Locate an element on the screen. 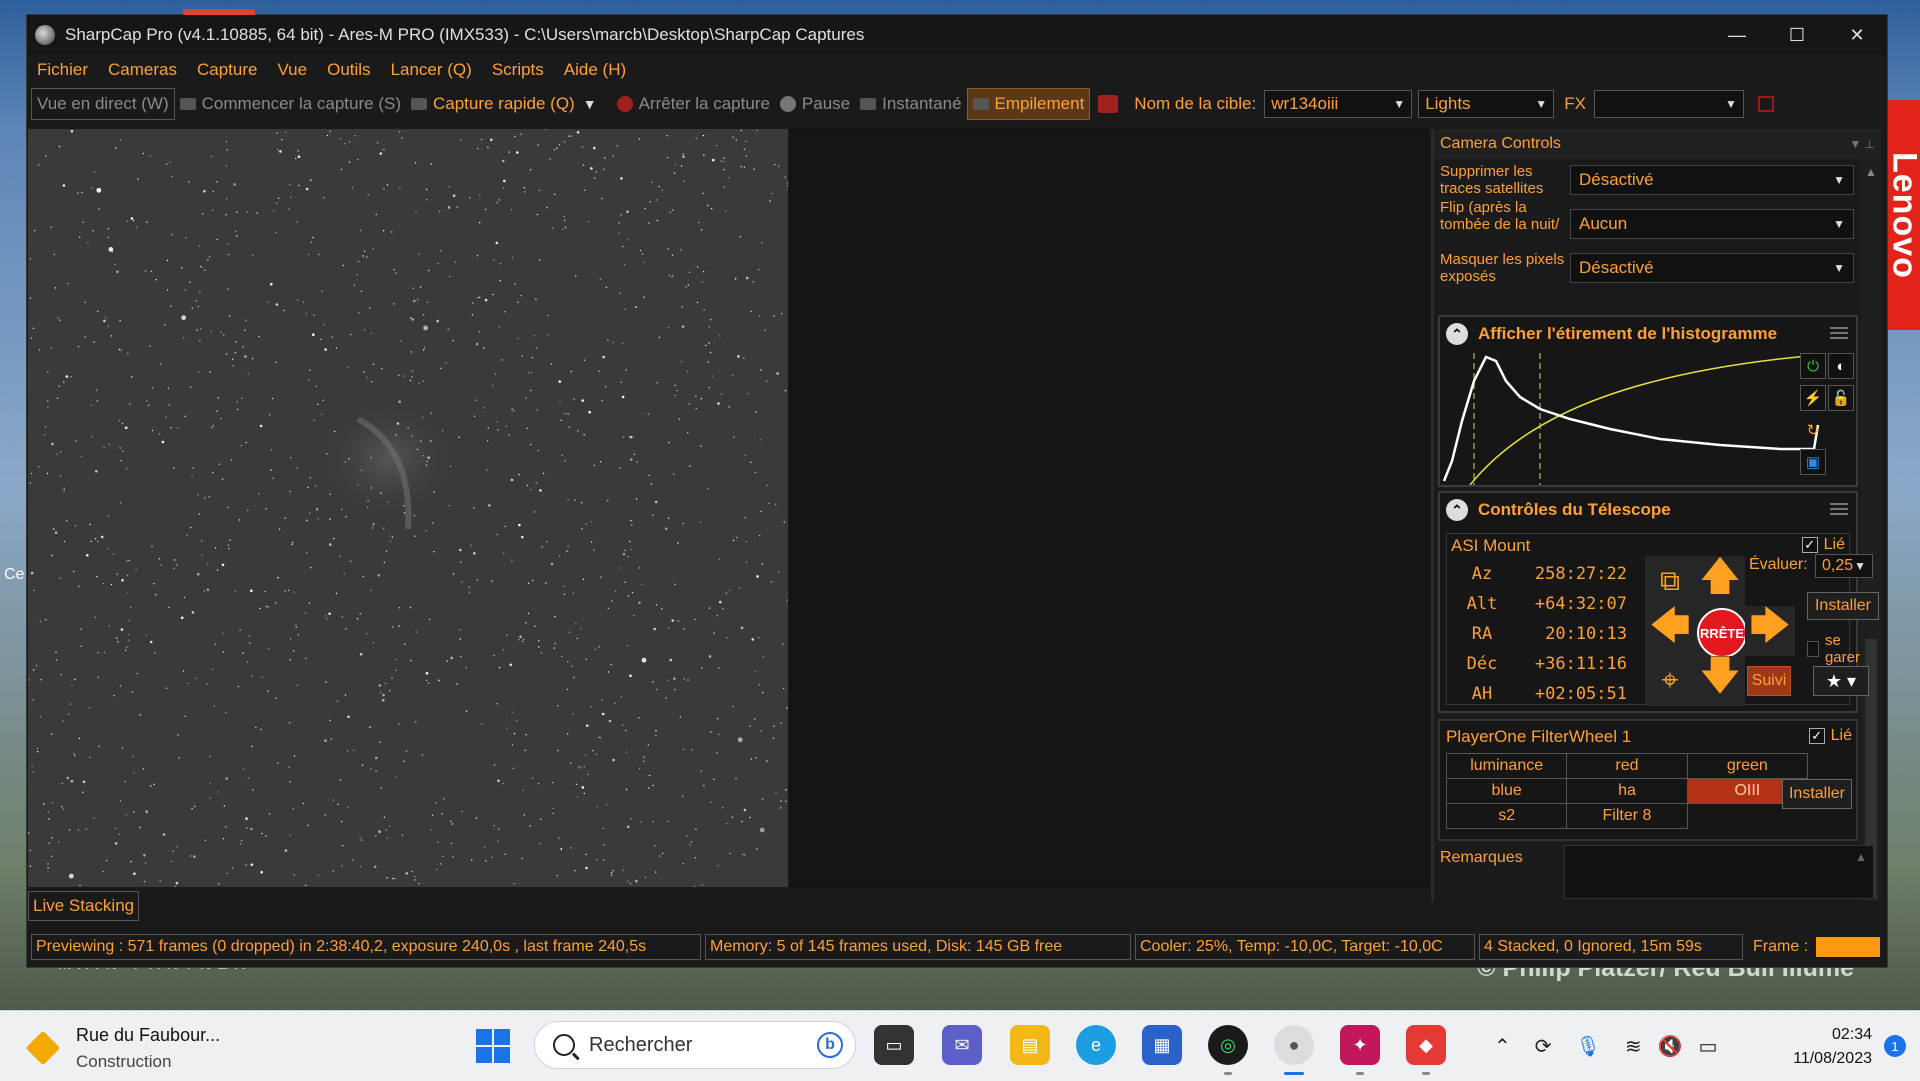 This screenshot has height=1081, width=1920. snapshot-button: Instantané is located at coordinates (910, 104).